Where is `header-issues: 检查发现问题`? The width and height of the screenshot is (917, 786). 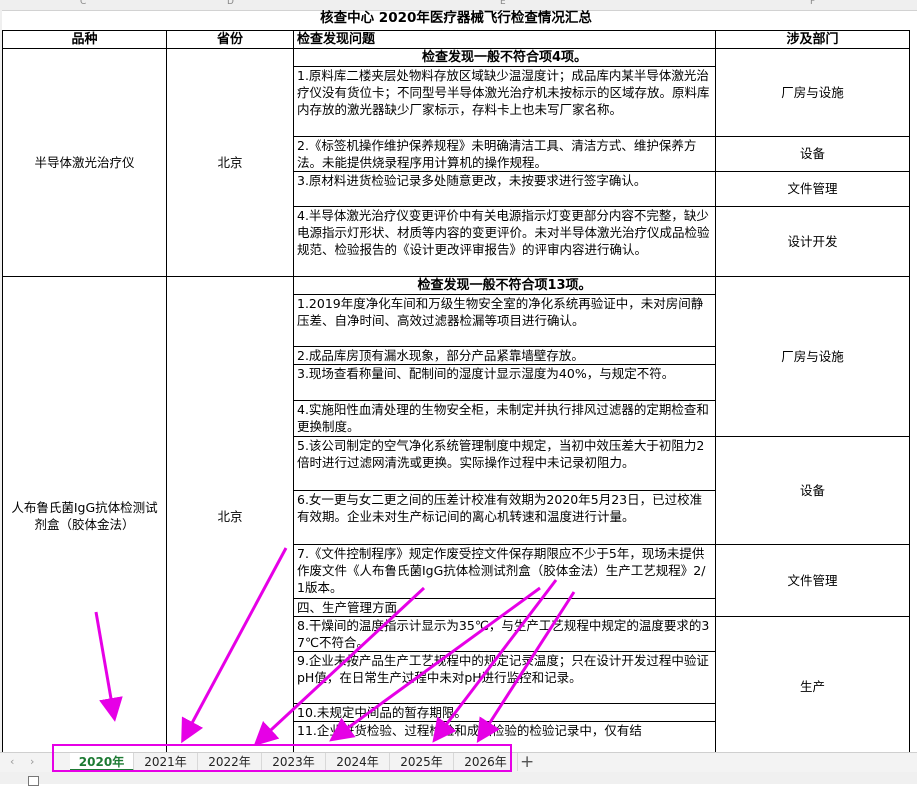 header-issues: 检查发现问题 is located at coordinates (504, 39).